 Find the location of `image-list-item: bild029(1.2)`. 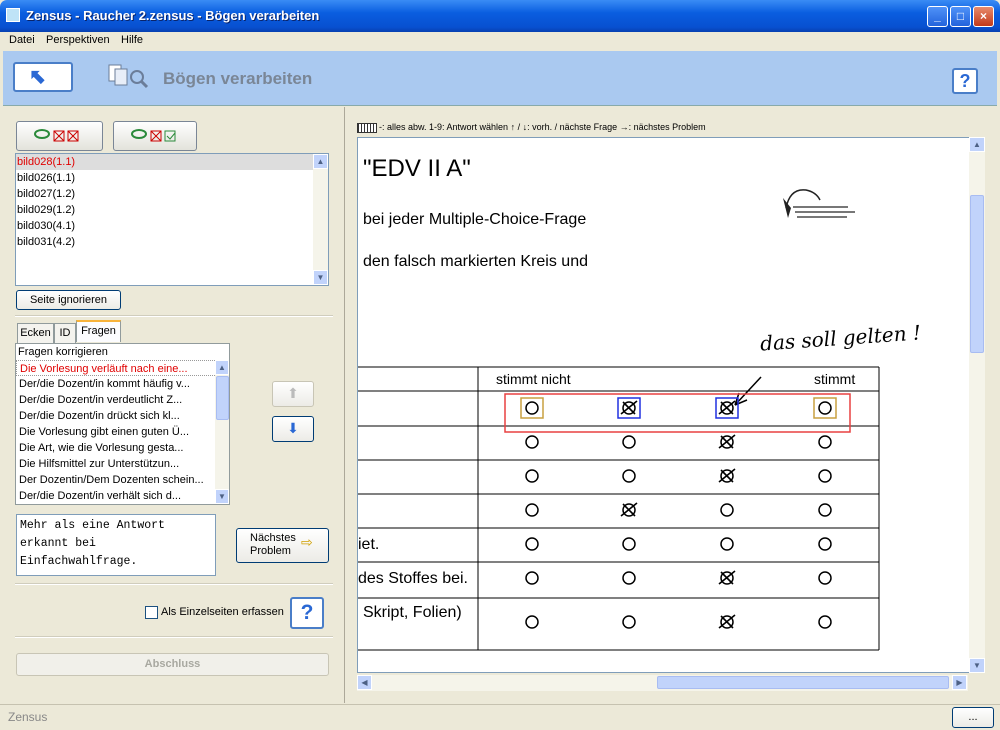

image-list-item: bild029(1.2) is located at coordinates (172, 210).